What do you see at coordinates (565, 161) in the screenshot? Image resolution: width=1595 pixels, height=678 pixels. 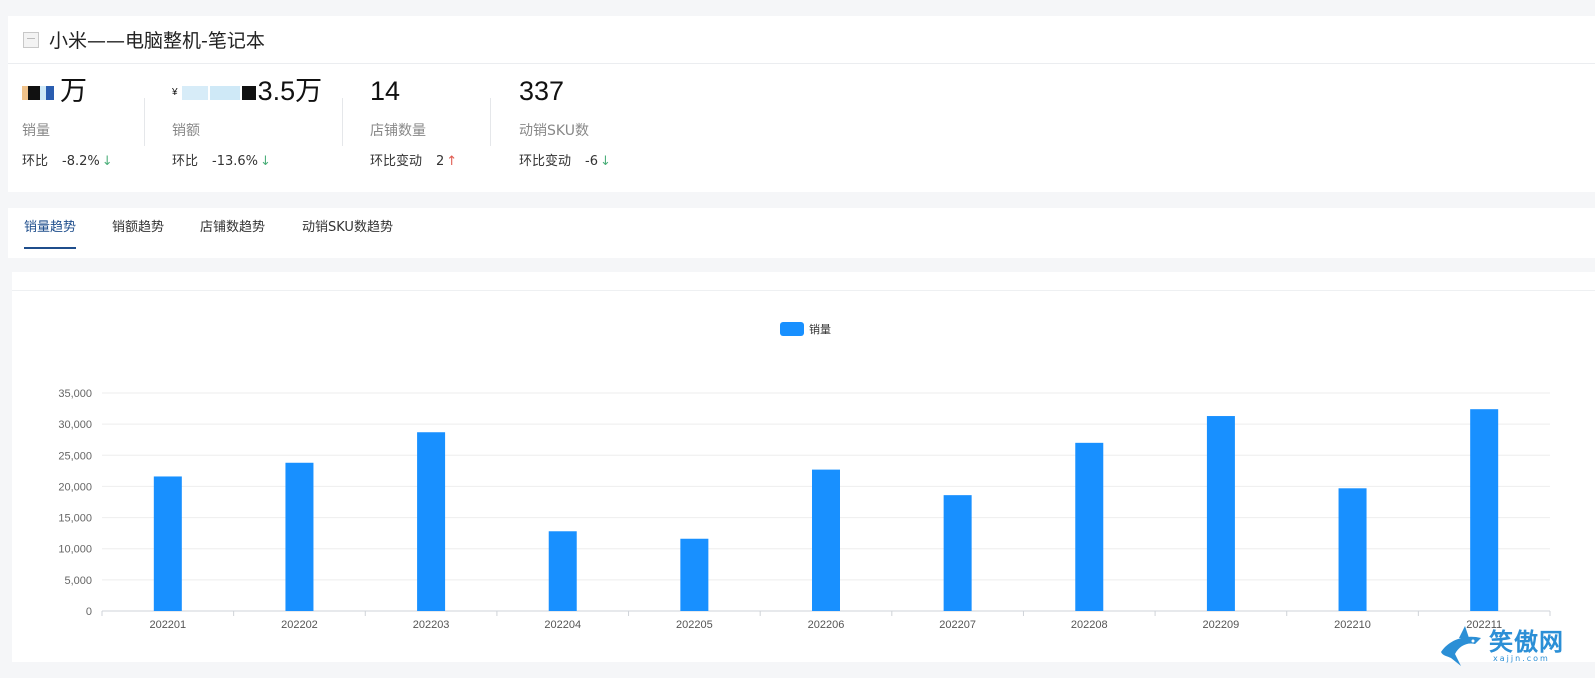 I see `metric-change: 环比变动 -6 ↓` at bounding box center [565, 161].